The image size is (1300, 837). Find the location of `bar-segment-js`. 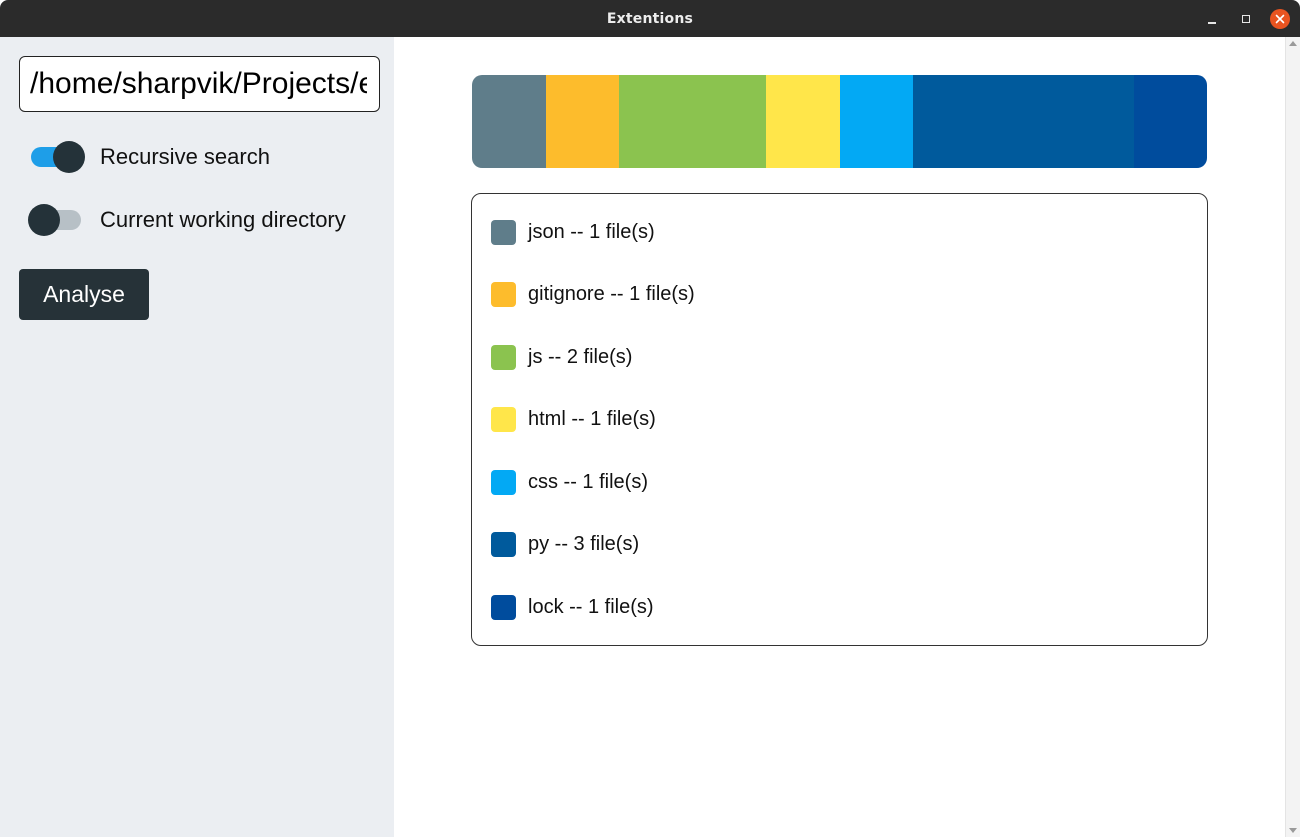

bar-segment-js is located at coordinates (692, 121).